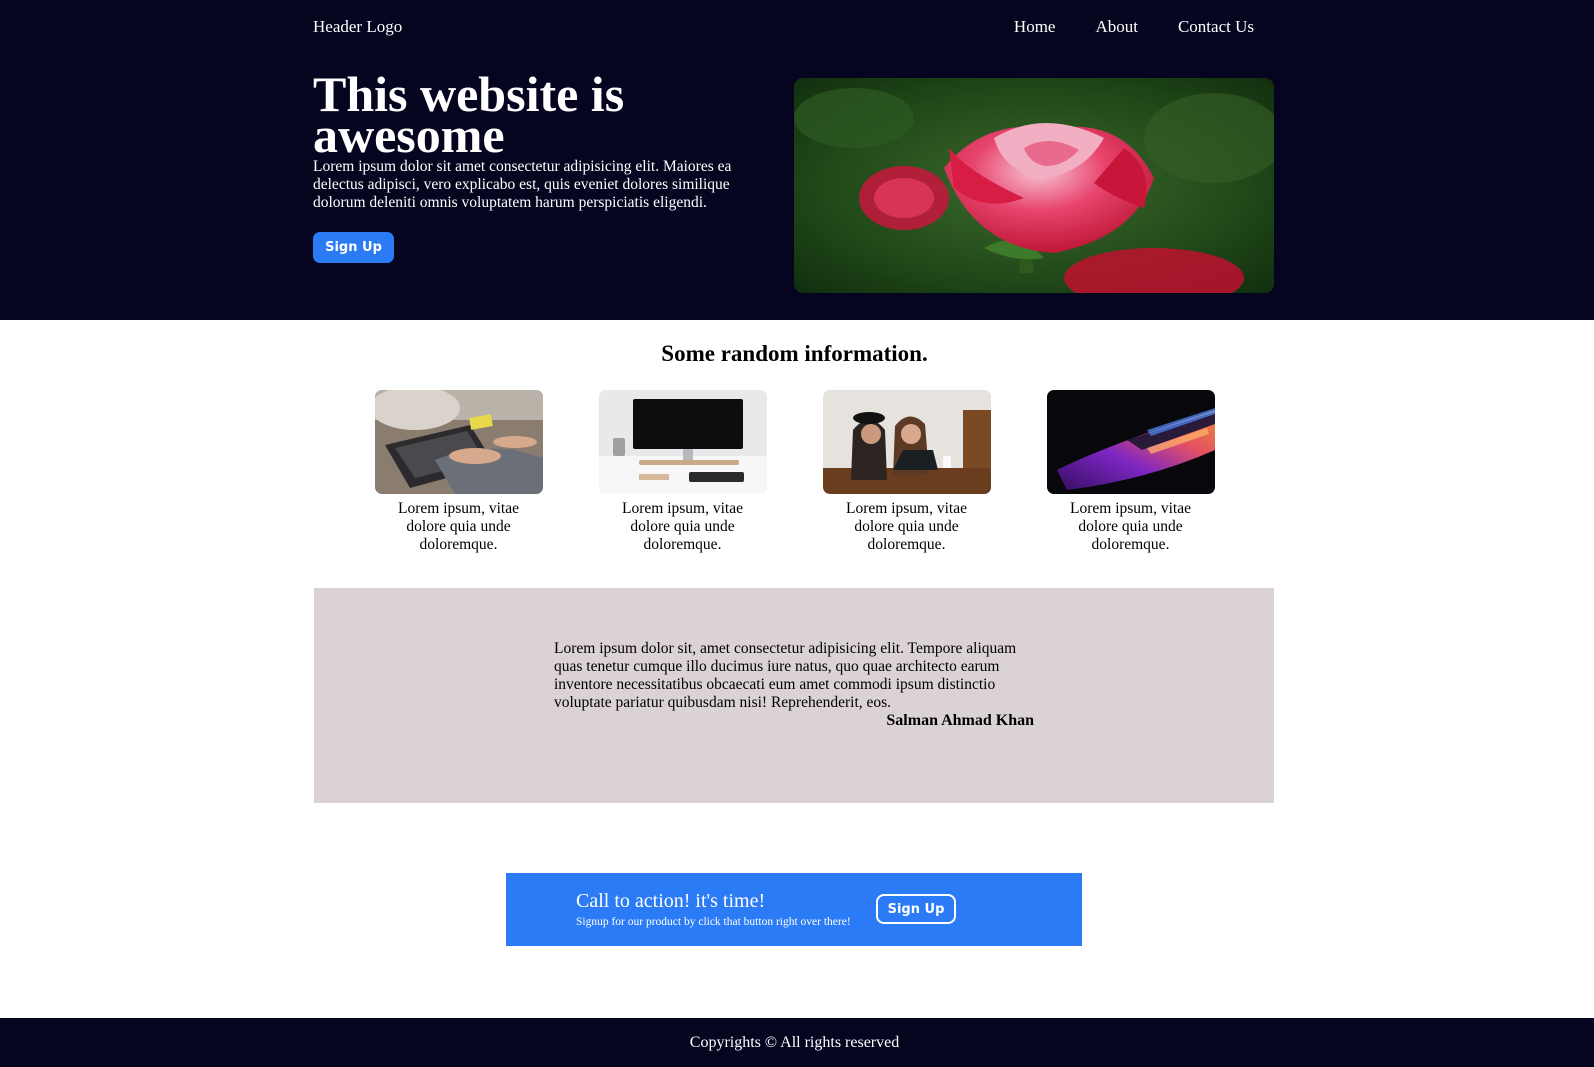 This screenshot has width=1594, height=1067. I want to click on cta-title: Call to action! it's time!, so click(671, 901).